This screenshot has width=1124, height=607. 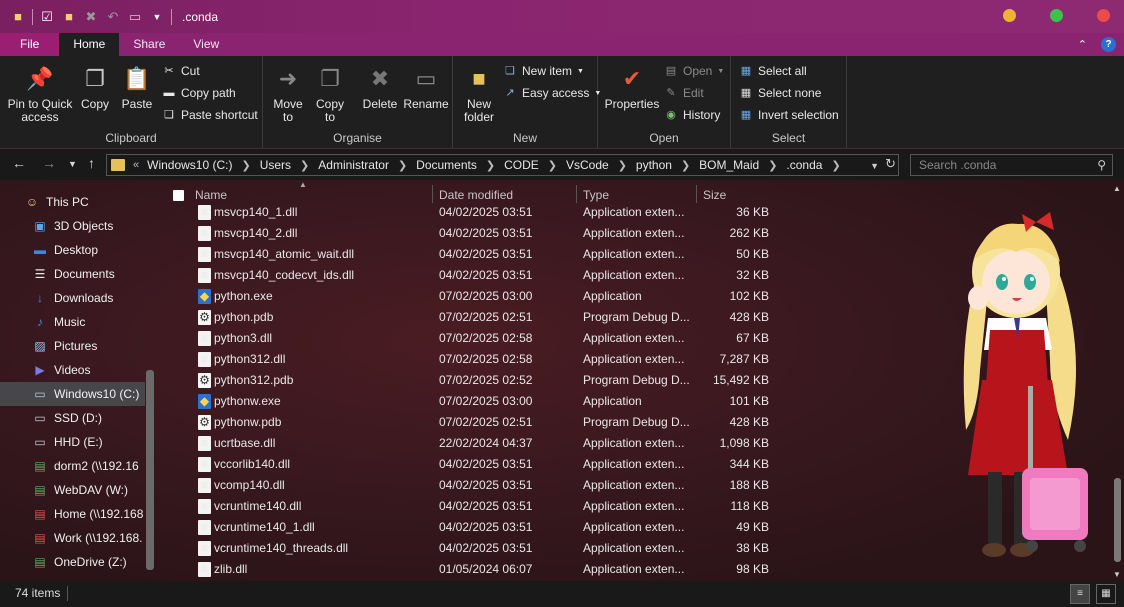 I want to click on scrollbar-thumb, so click(x=1117, y=520).